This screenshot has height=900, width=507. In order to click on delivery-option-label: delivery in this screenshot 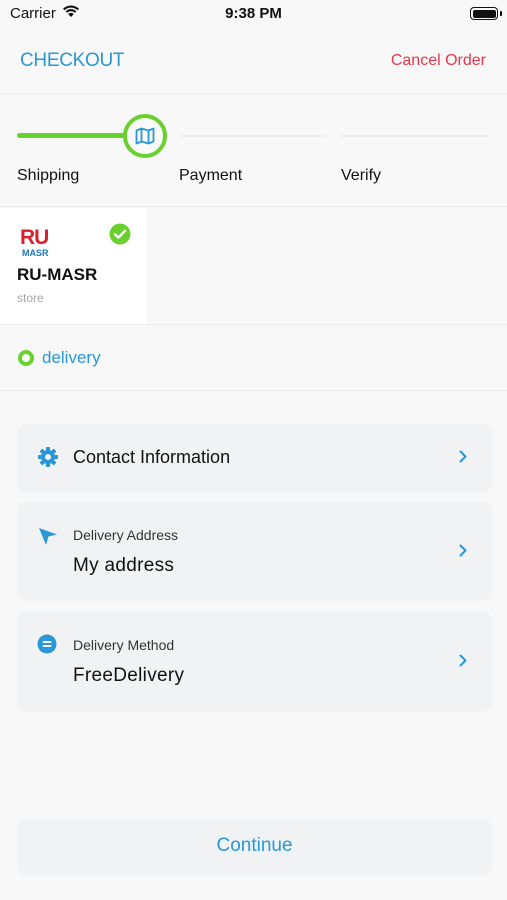, I will do `click(71, 357)`.